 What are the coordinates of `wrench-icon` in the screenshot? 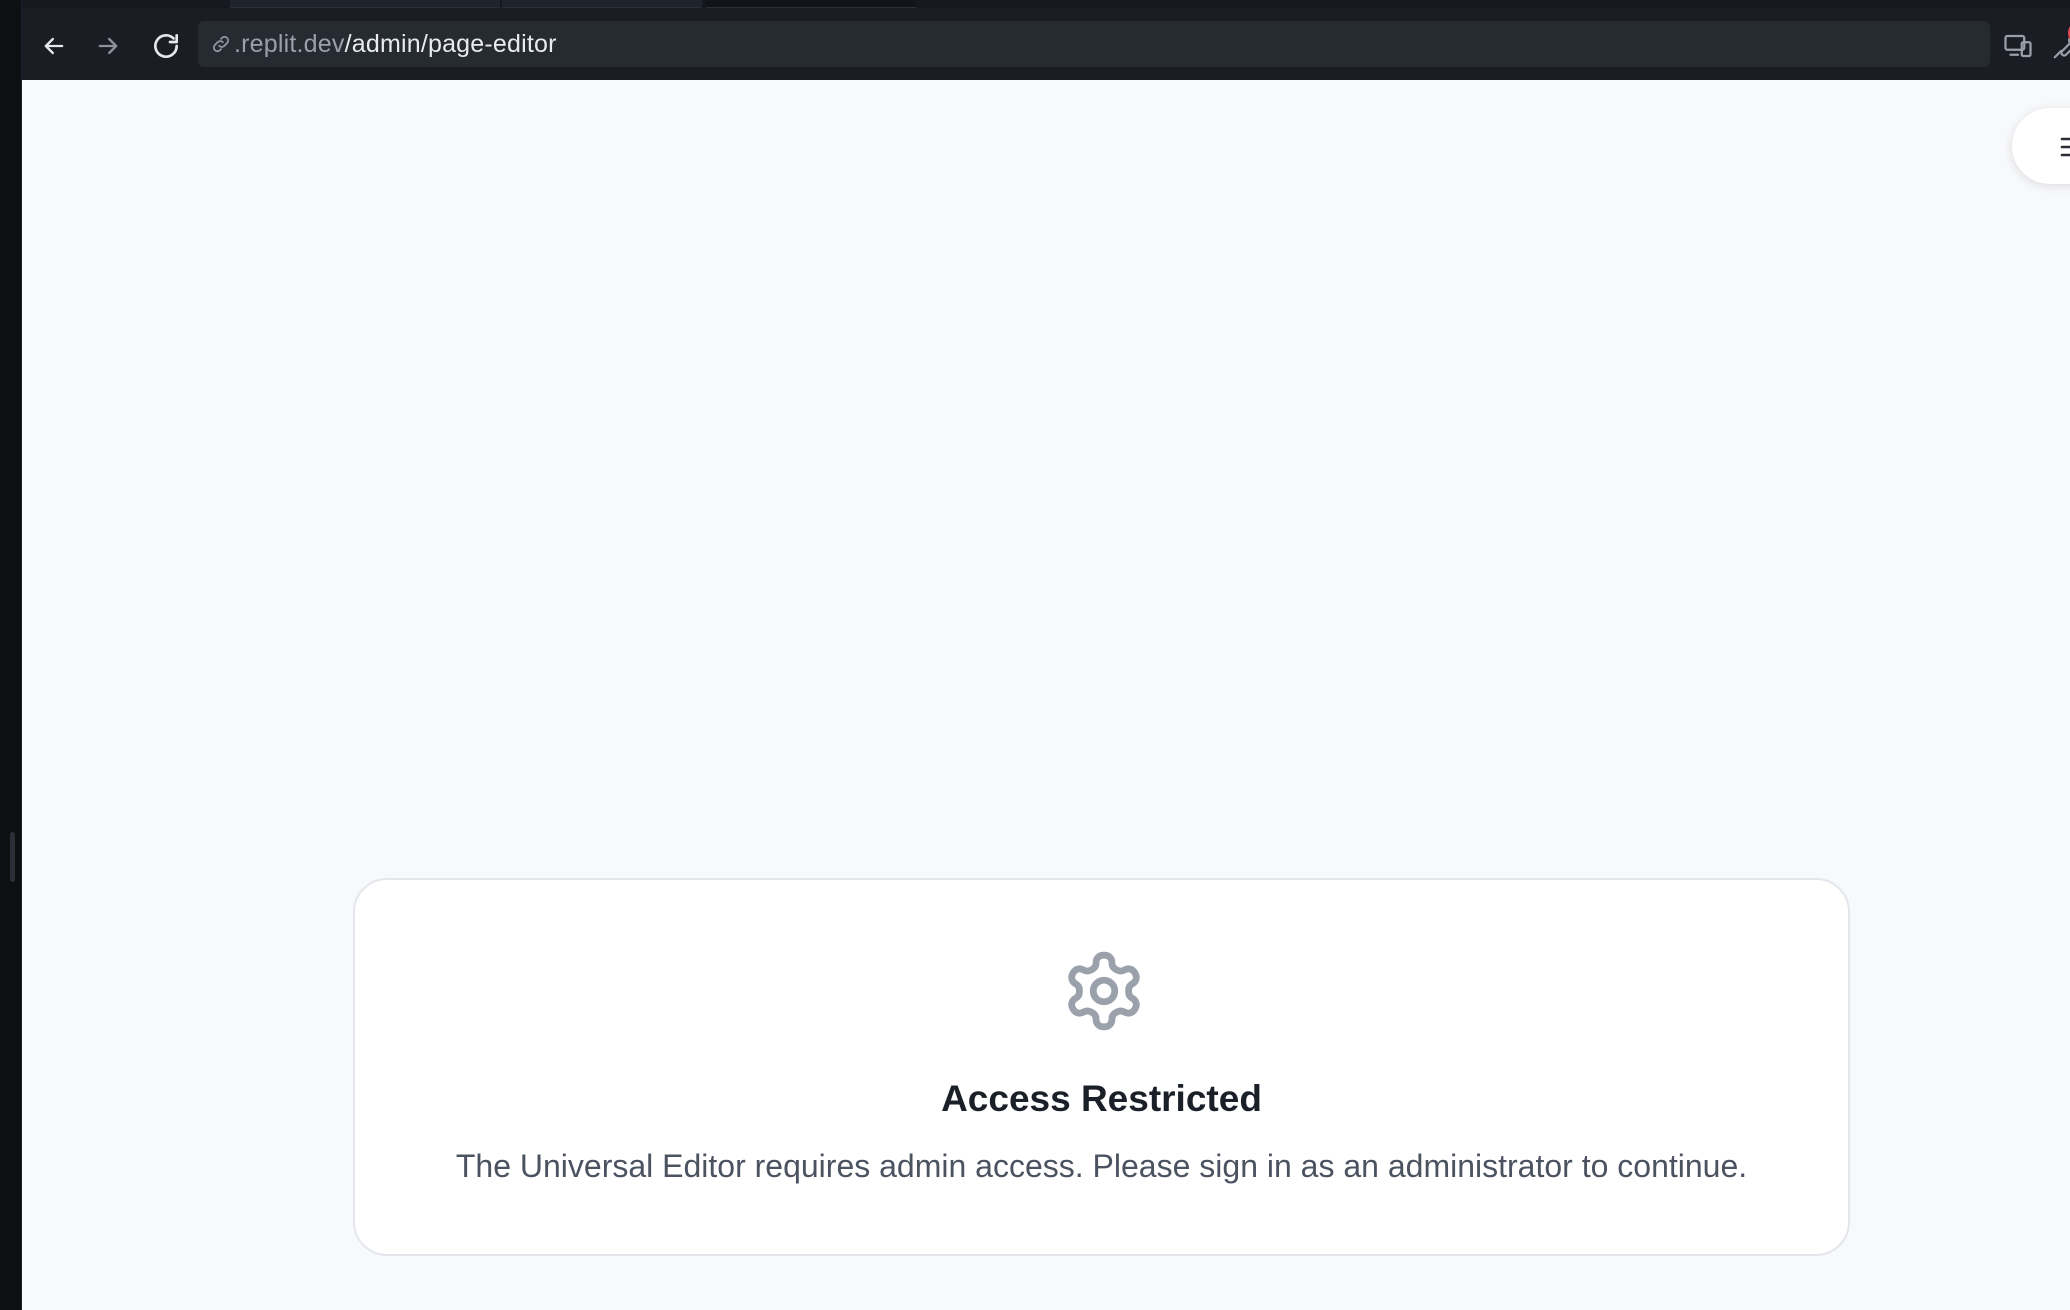 It's located at (2061, 48).